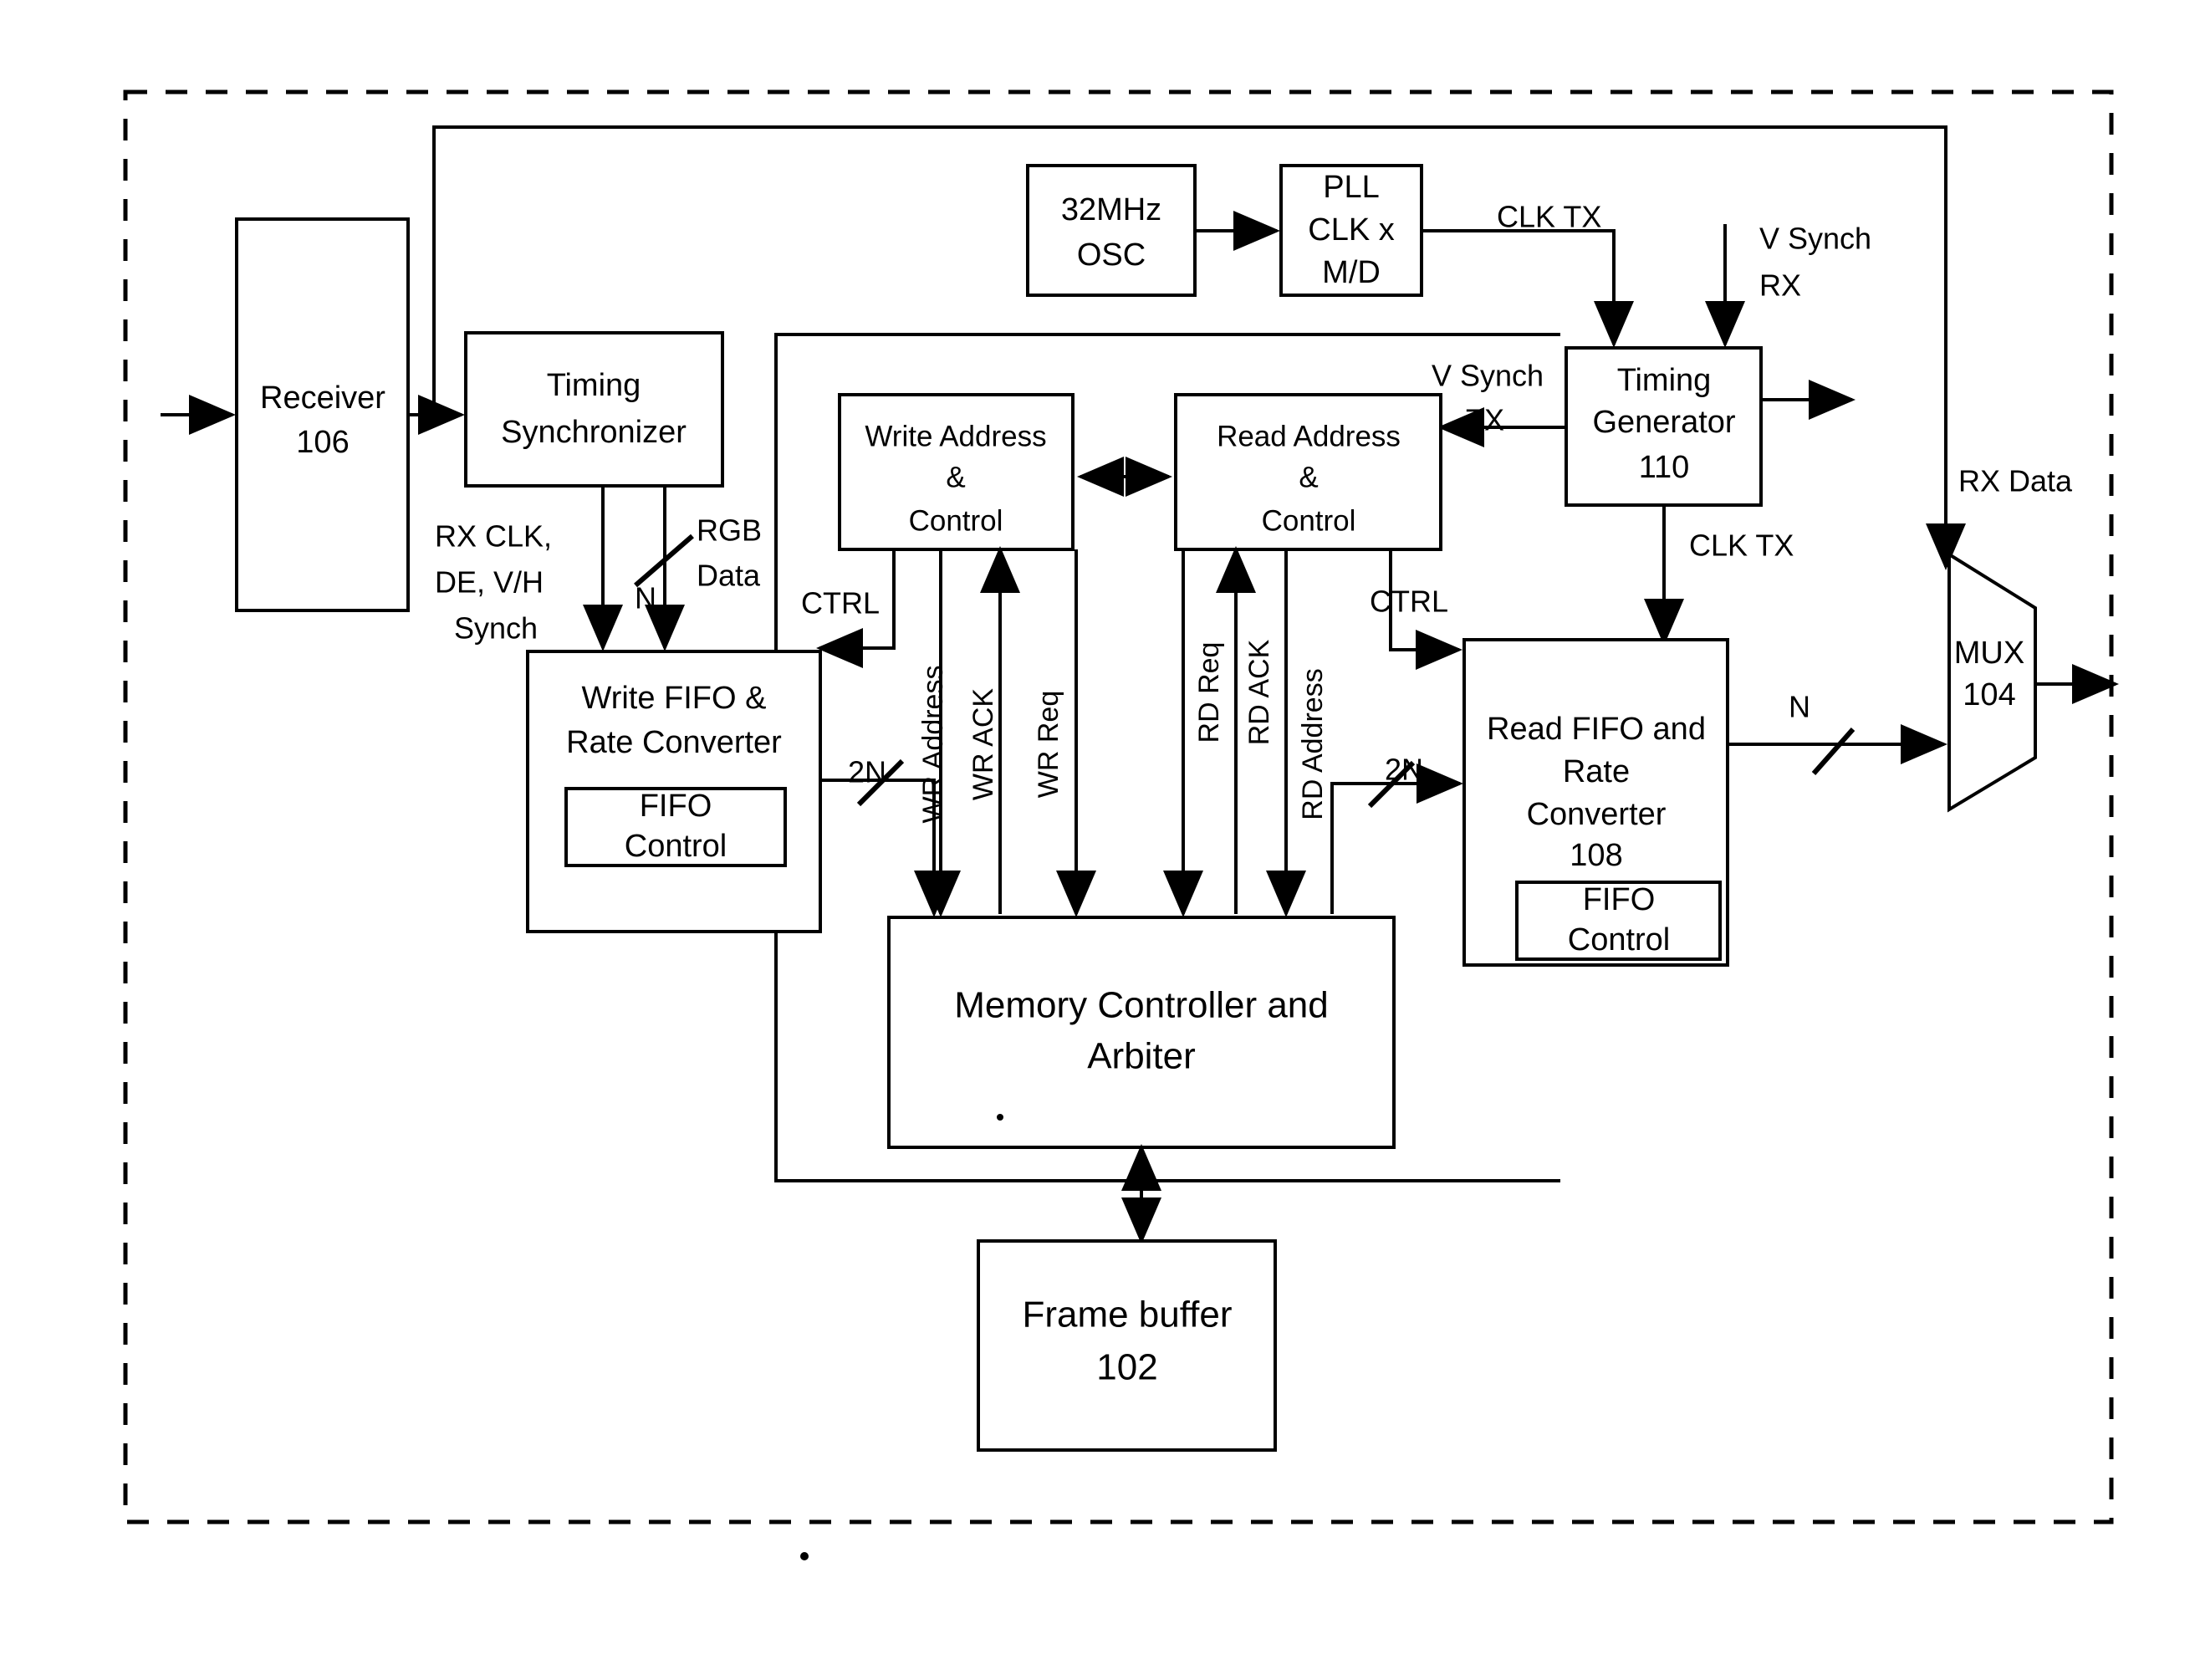  I want to click on read-fifo-control-label-line2: Control, so click(1619, 939).